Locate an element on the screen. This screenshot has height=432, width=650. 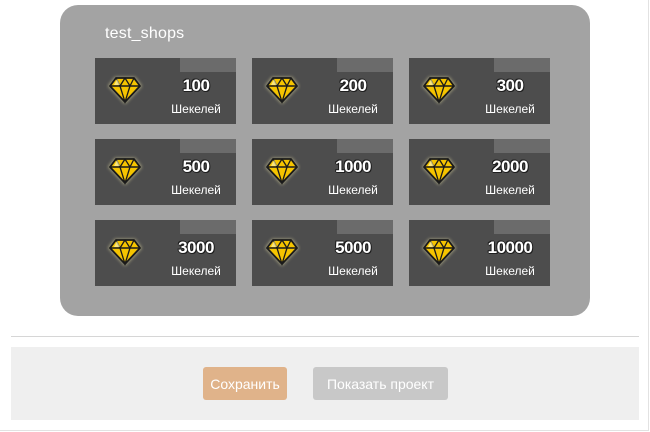
show-project-button: Показать проект is located at coordinates (380, 383).